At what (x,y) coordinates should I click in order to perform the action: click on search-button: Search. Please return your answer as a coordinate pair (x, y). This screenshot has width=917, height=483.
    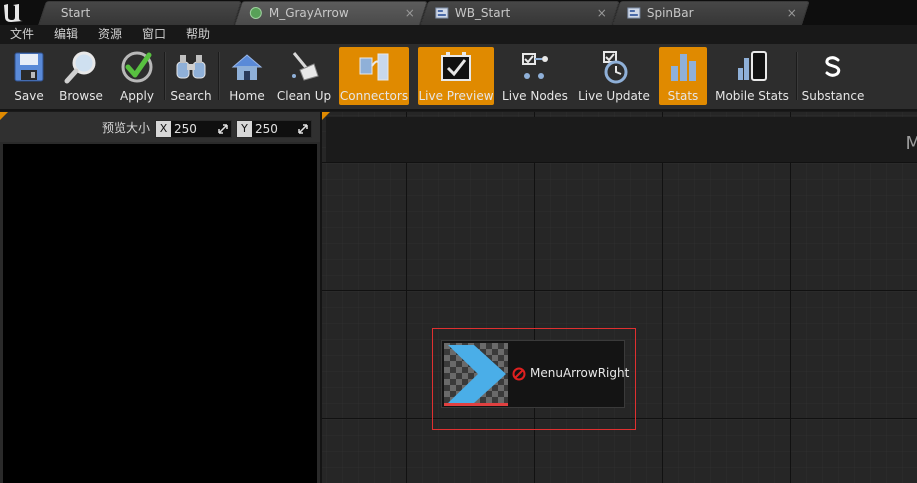
    Looking at the image, I should click on (191, 76).